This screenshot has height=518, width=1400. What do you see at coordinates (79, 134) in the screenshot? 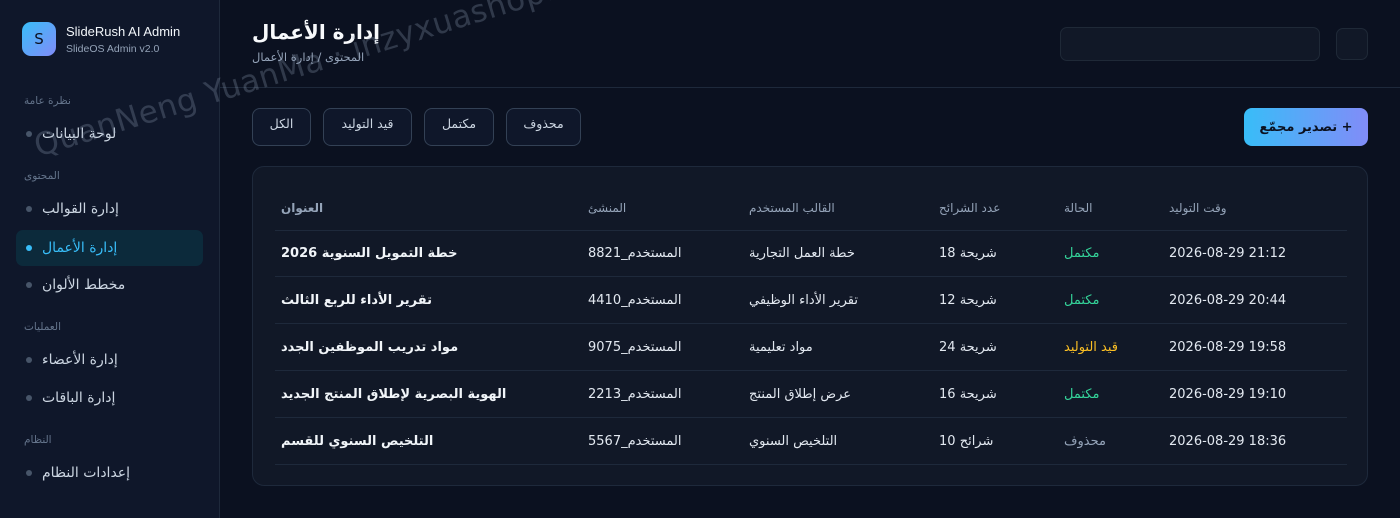
I see `sidebar-item-label: لوحة البيانات` at bounding box center [79, 134].